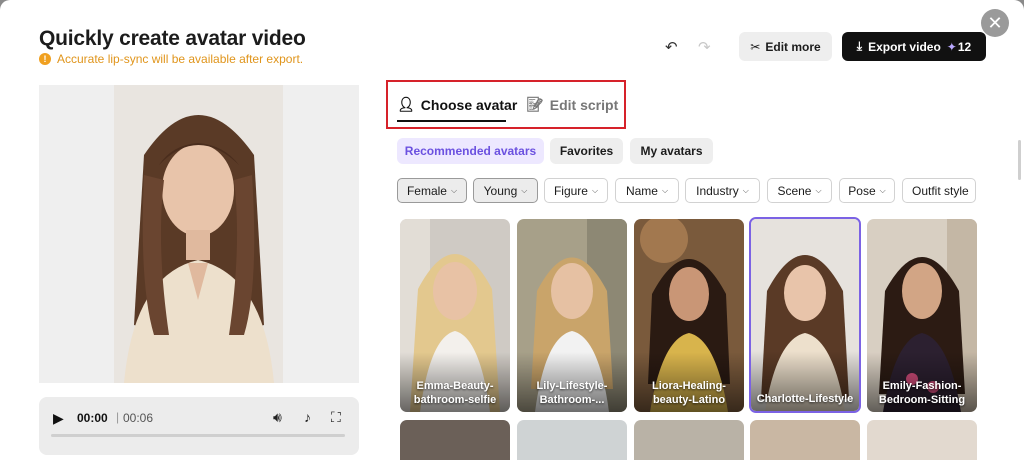 Image resolution: width=1024 pixels, height=475 pixels. Describe the element at coordinates (199, 426) in the screenshot. I see `video-player-controls: ▶ 00:00 | 00:06 🔊︎ ♪ ⛶` at that location.